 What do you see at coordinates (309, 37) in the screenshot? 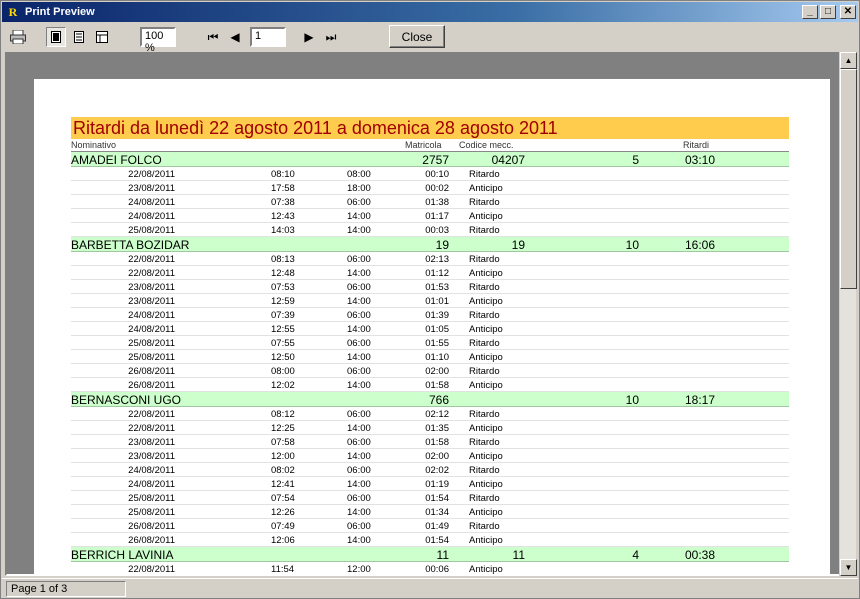
I see `next-page-icon: ▶` at bounding box center [309, 37].